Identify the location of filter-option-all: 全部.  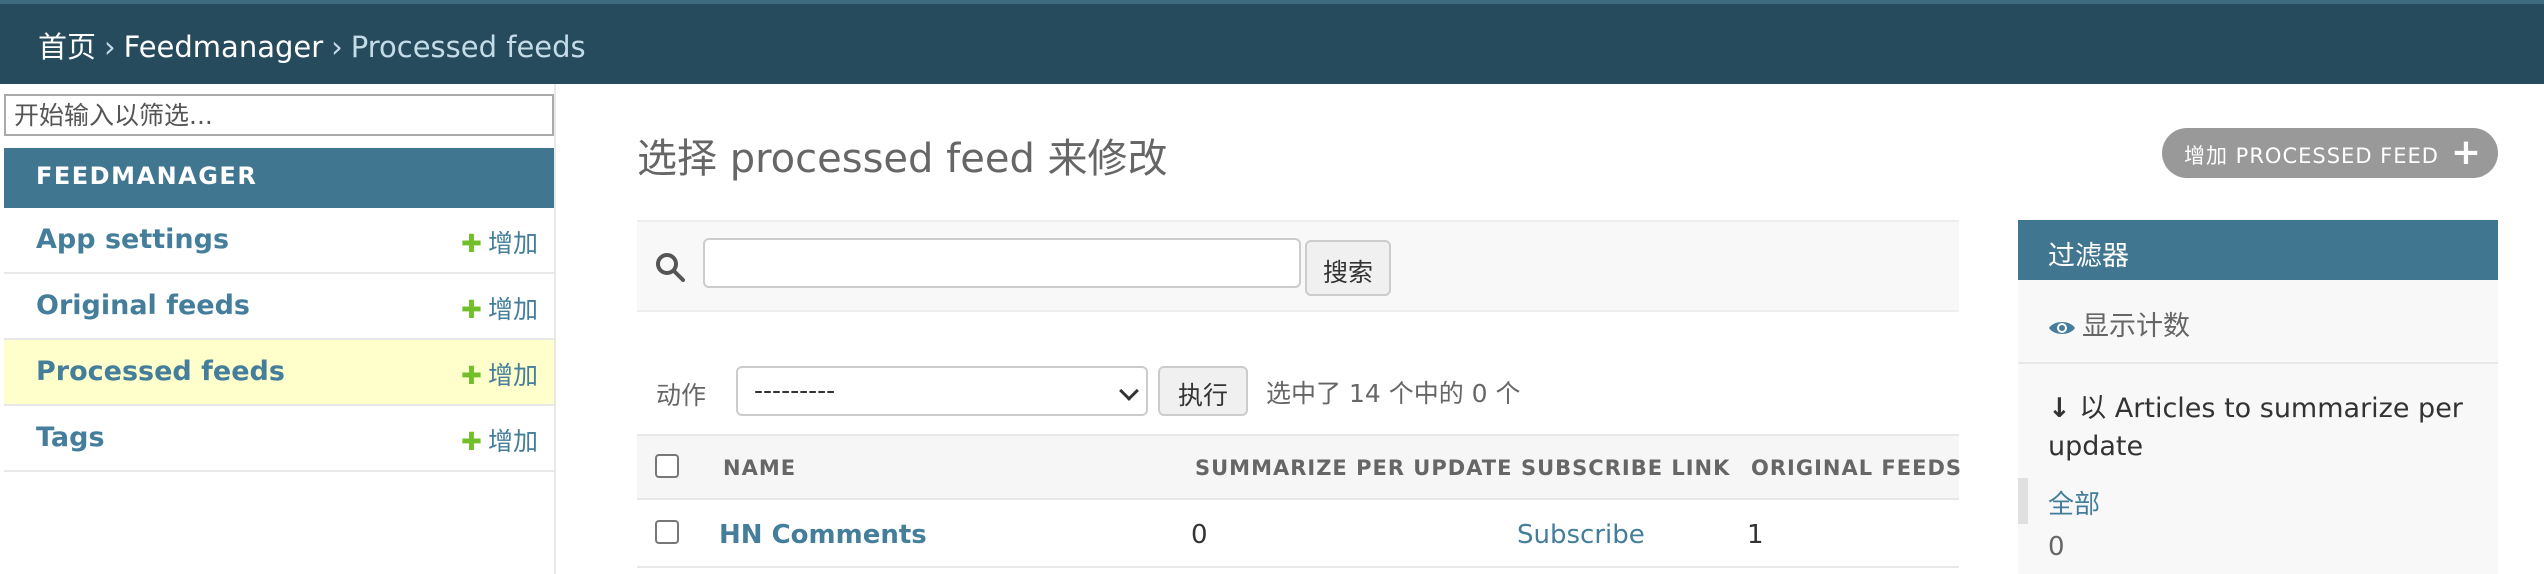
(2074, 502).